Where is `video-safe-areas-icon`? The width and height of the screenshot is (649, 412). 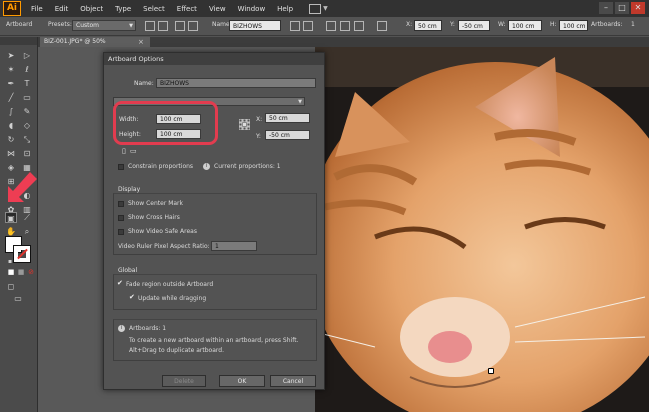
video-safe-areas-icon is located at coordinates (359, 26).